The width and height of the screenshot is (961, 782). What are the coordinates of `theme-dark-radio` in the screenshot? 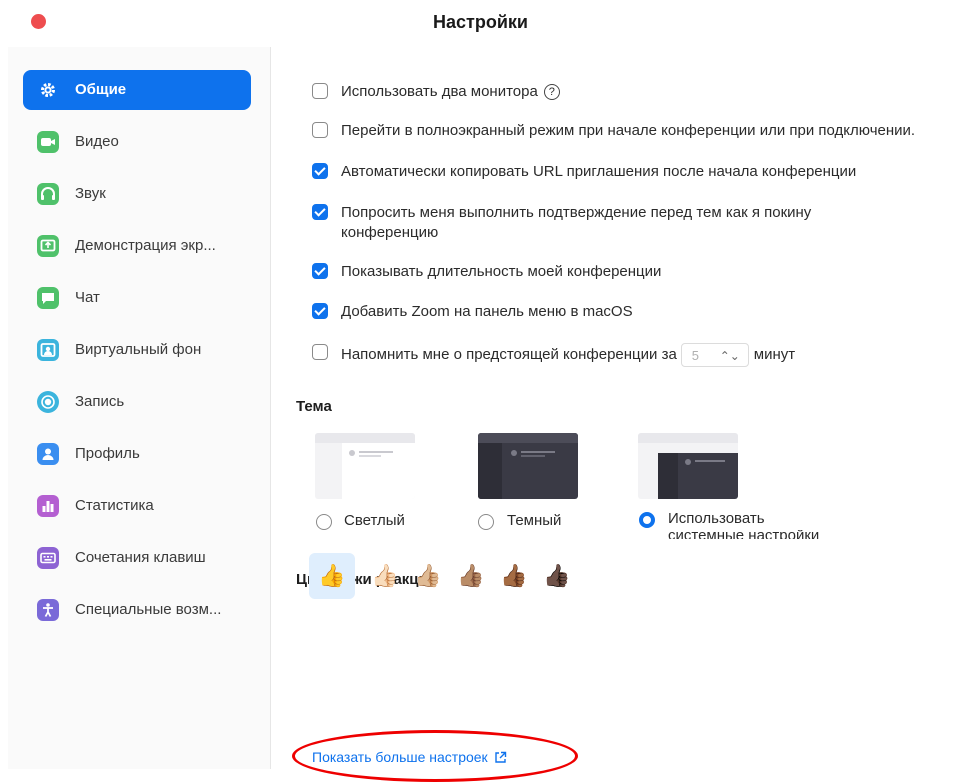 It's located at (486, 522).